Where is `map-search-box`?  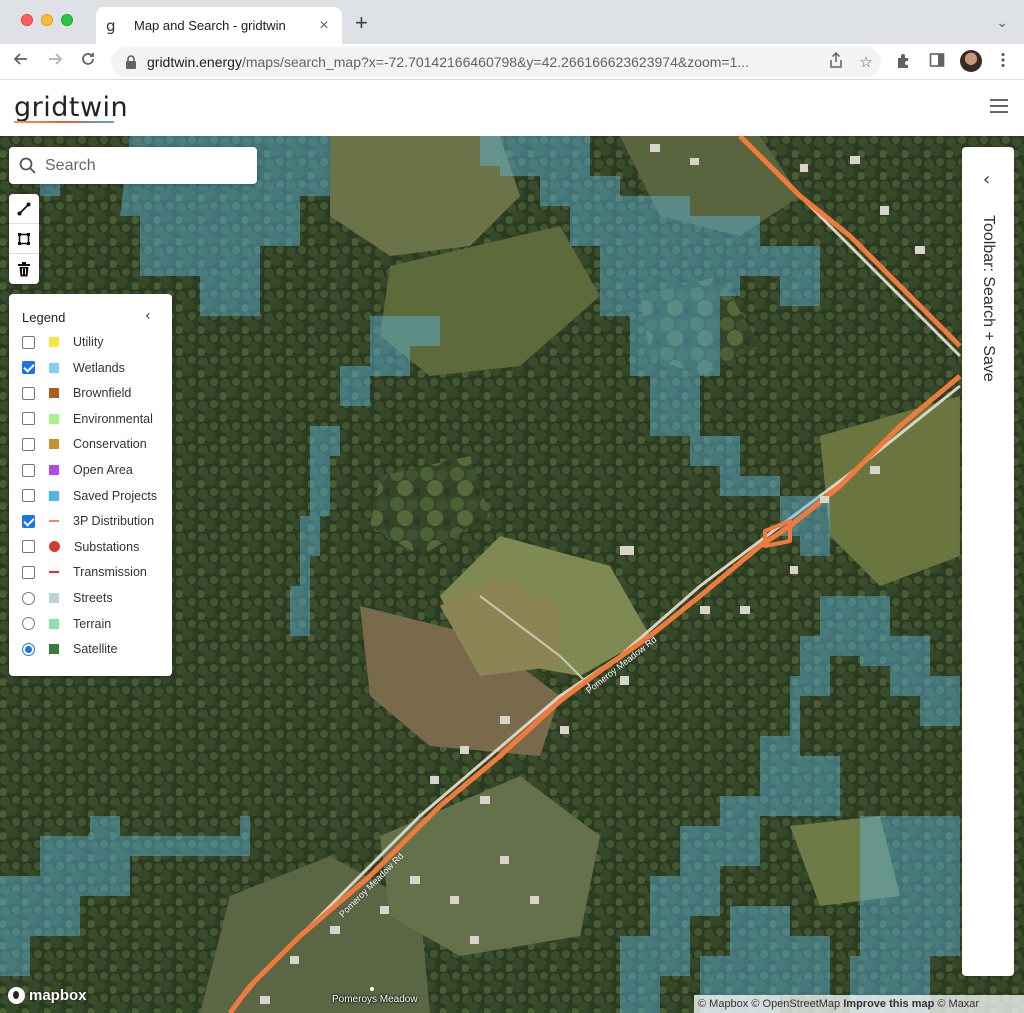 map-search-box is located at coordinates (133, 165).